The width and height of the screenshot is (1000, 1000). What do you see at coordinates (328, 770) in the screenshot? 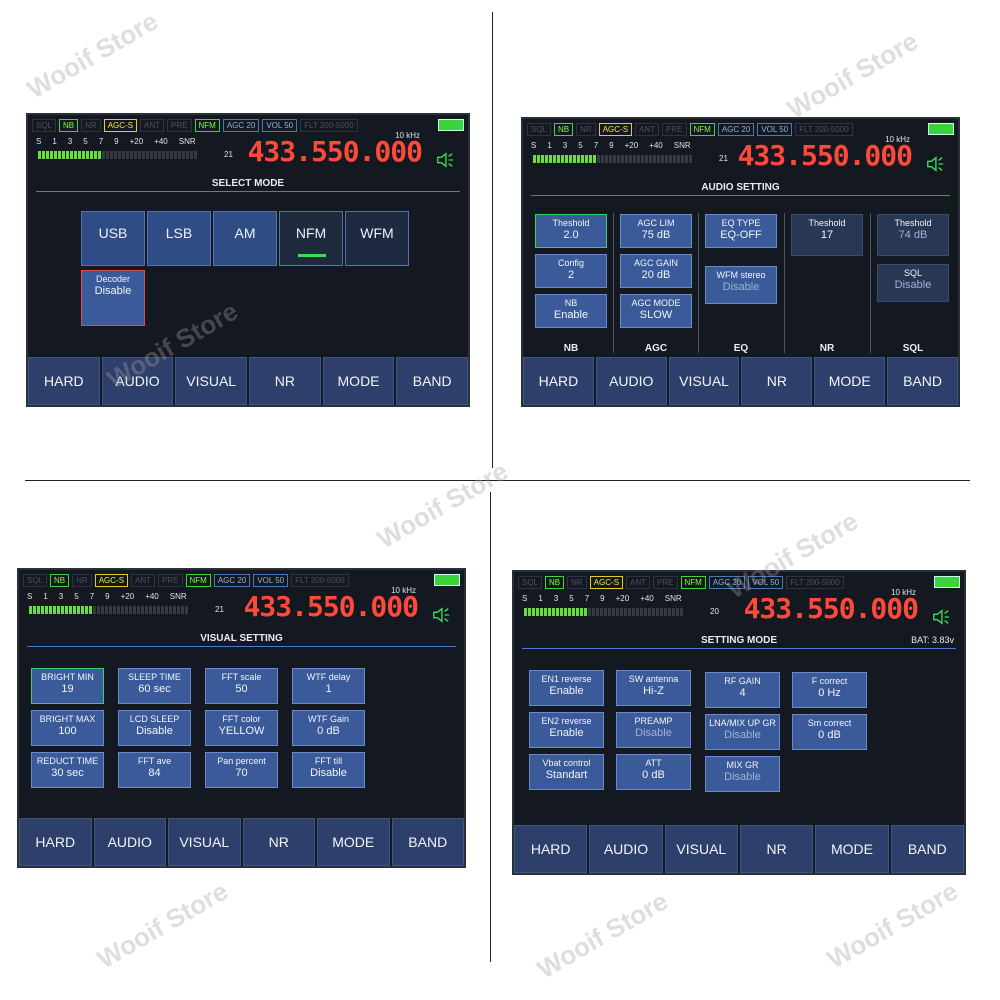
I see `fft-till-button: FFT till Disable` at bounding box center [328, 770].